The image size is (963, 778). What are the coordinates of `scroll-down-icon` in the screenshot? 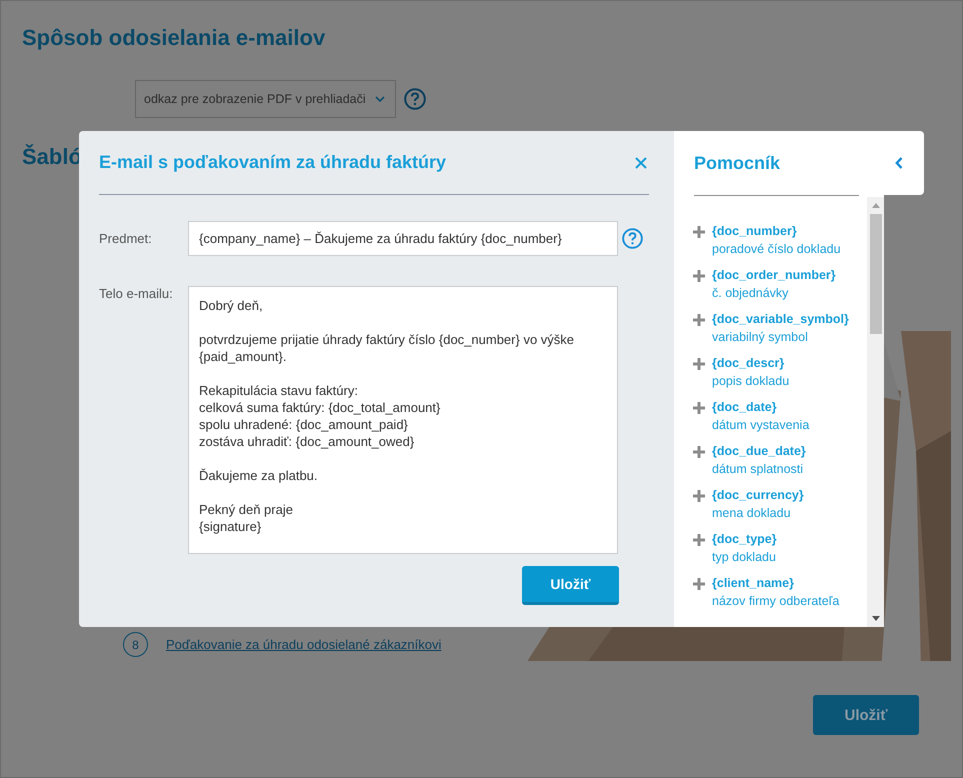 It's located at (876, 618).